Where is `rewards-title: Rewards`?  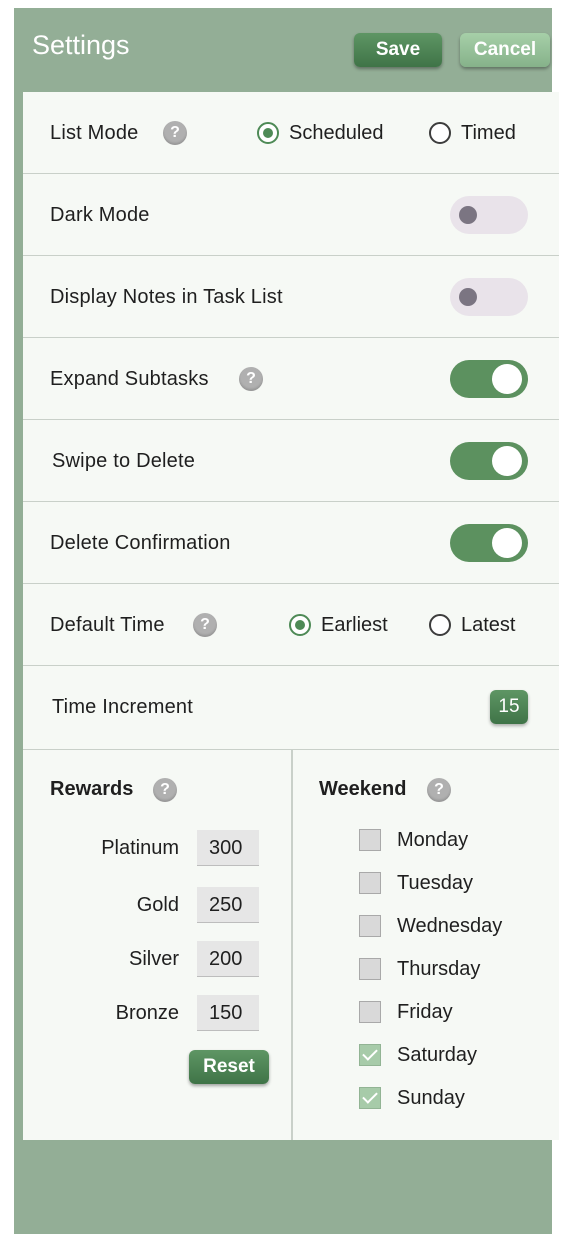 rewards-title: Rewards is located at coordinates (92, 789).